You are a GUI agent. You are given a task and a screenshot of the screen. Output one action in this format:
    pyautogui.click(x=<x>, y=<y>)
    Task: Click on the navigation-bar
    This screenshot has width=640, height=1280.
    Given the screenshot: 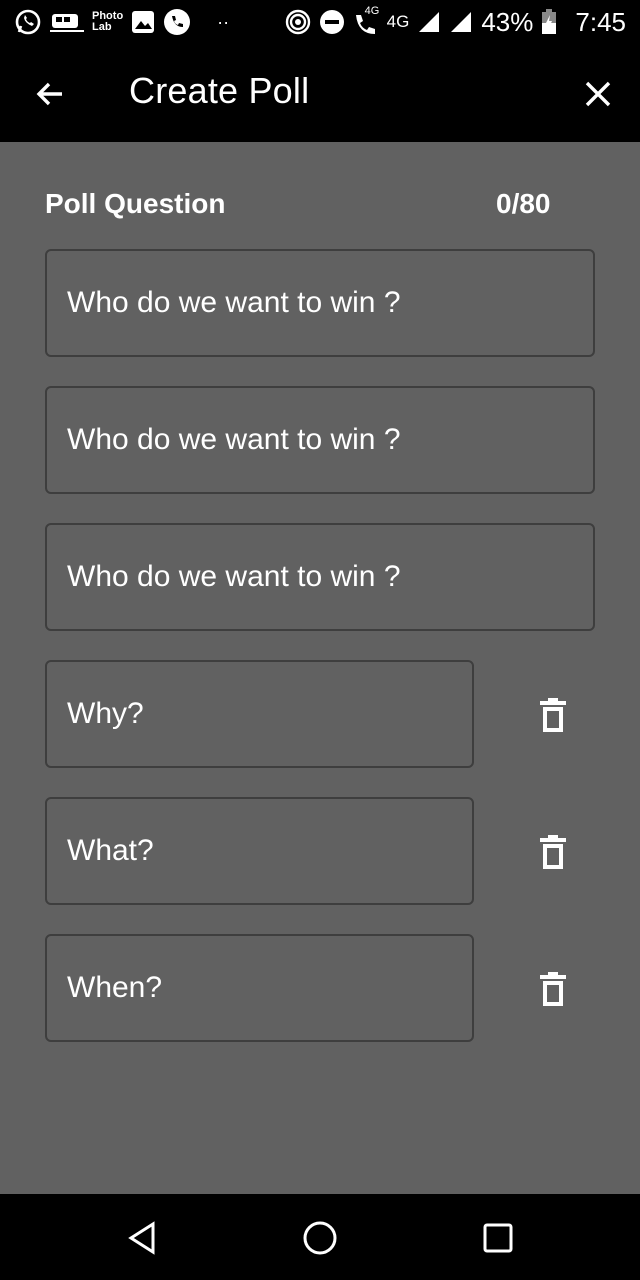 What is the action you would take?
    pyautogui.click(x=320, y=1237)
    